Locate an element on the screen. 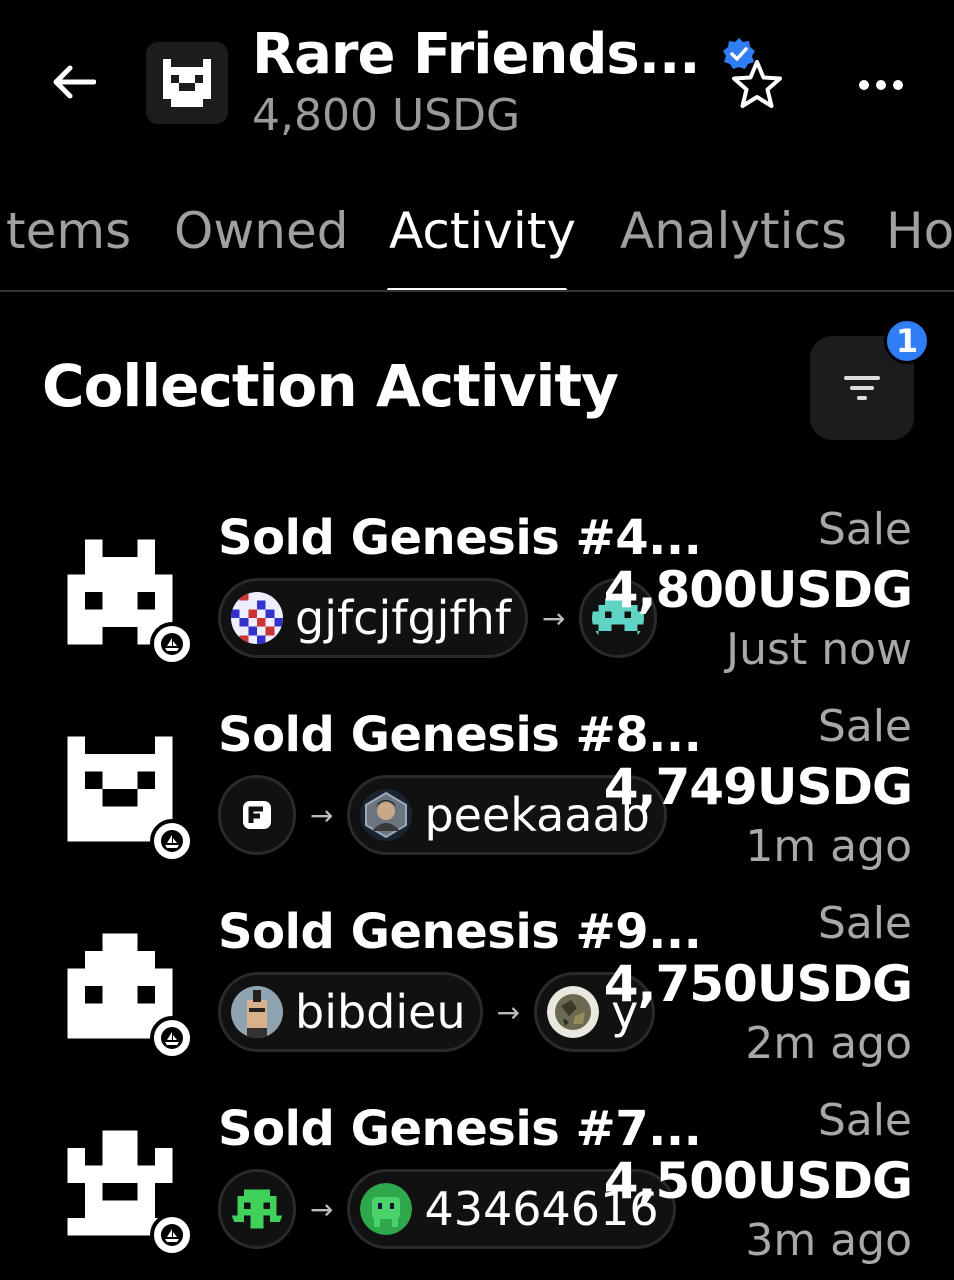 The image size is (954, 1280). back-arrow-icon is located at coordinates (74, 82).